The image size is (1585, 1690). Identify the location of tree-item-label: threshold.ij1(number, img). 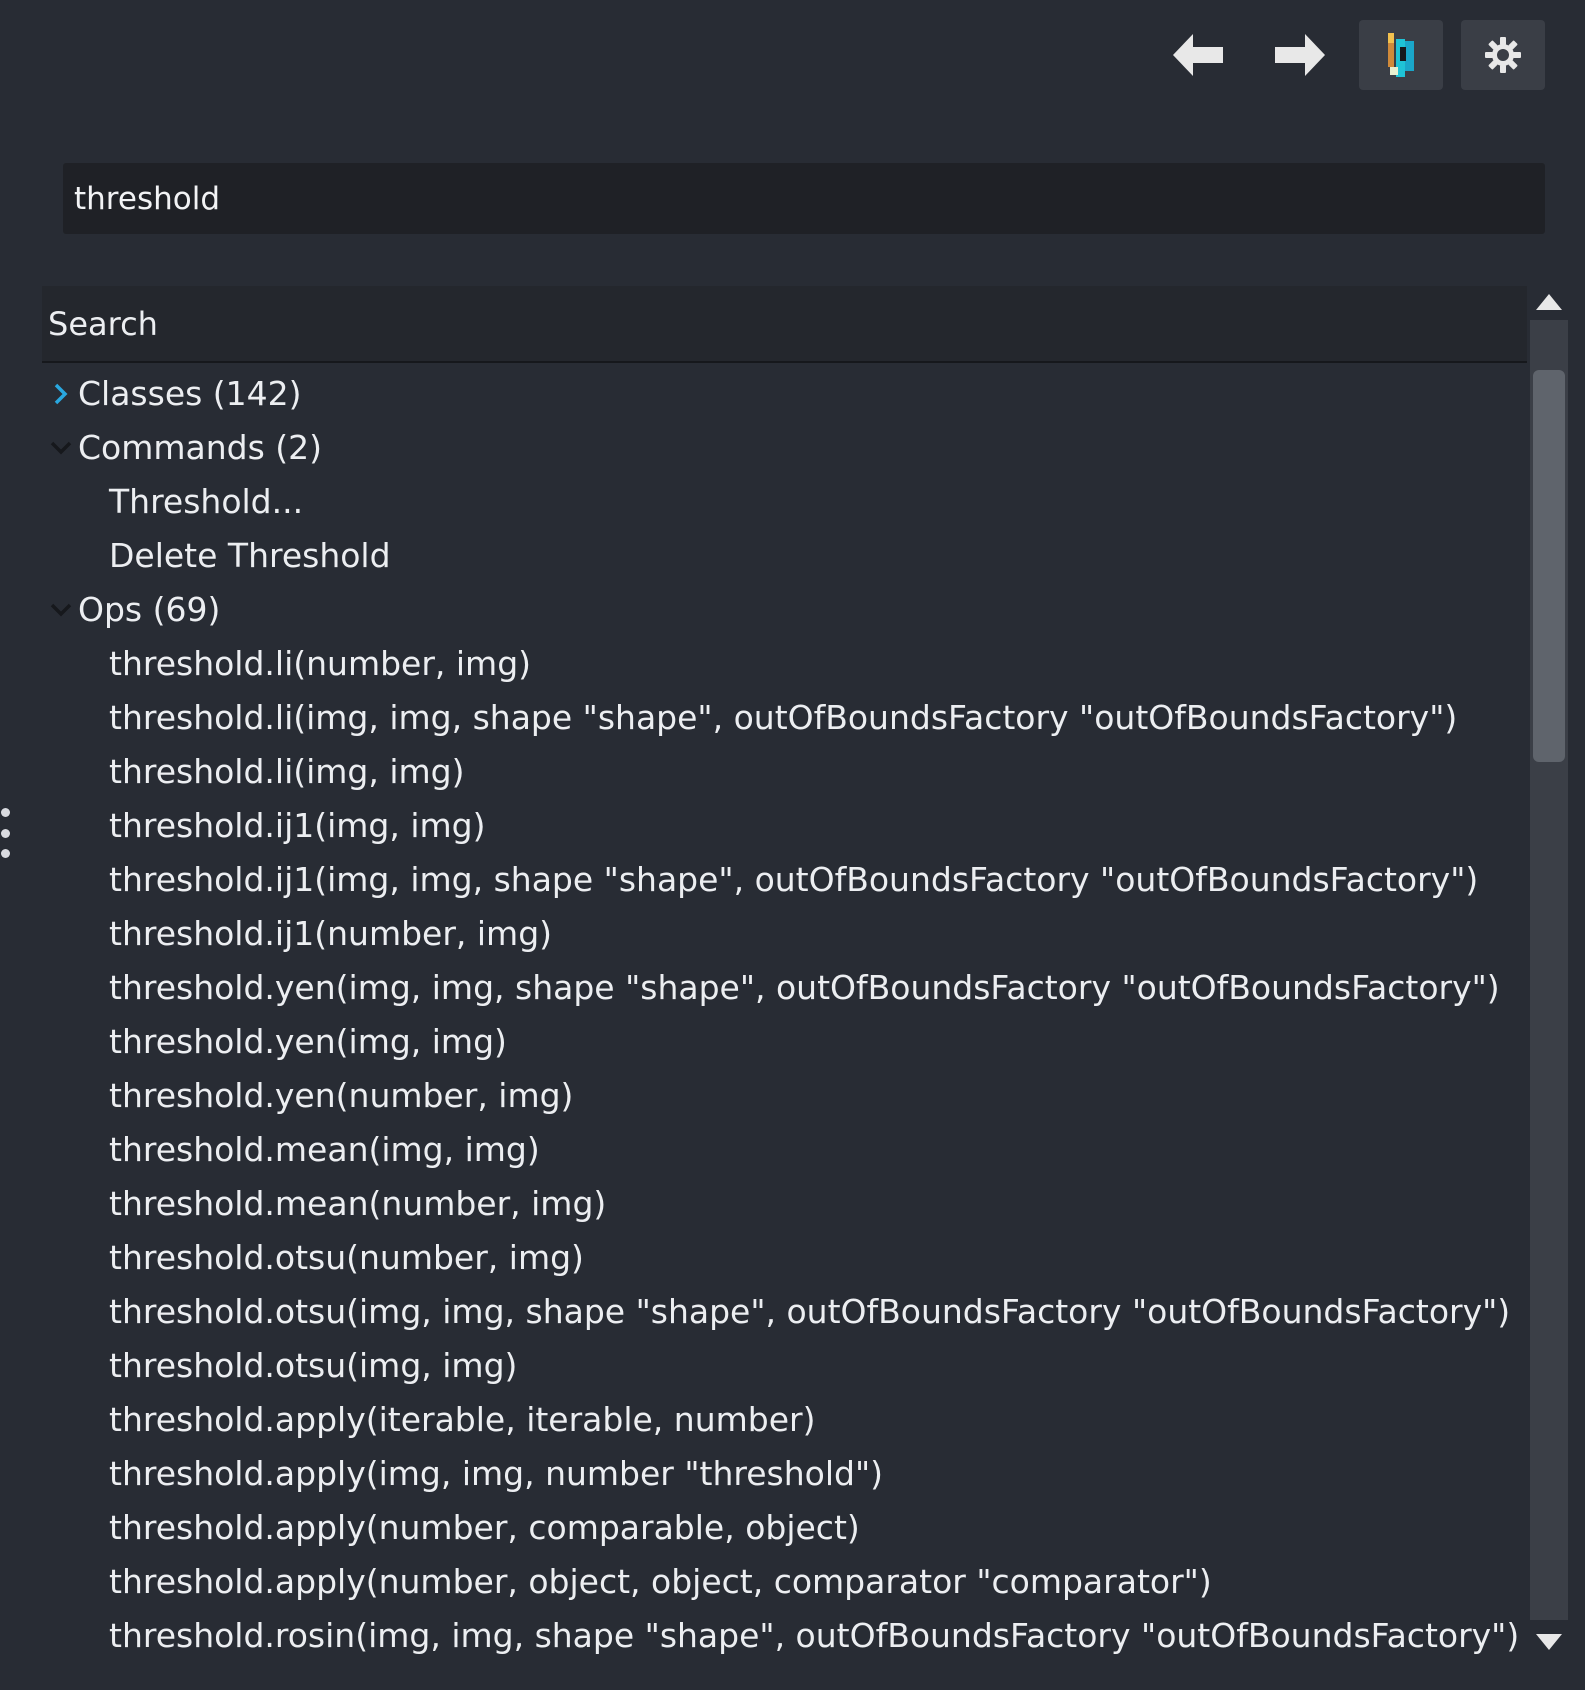
(331, 933).